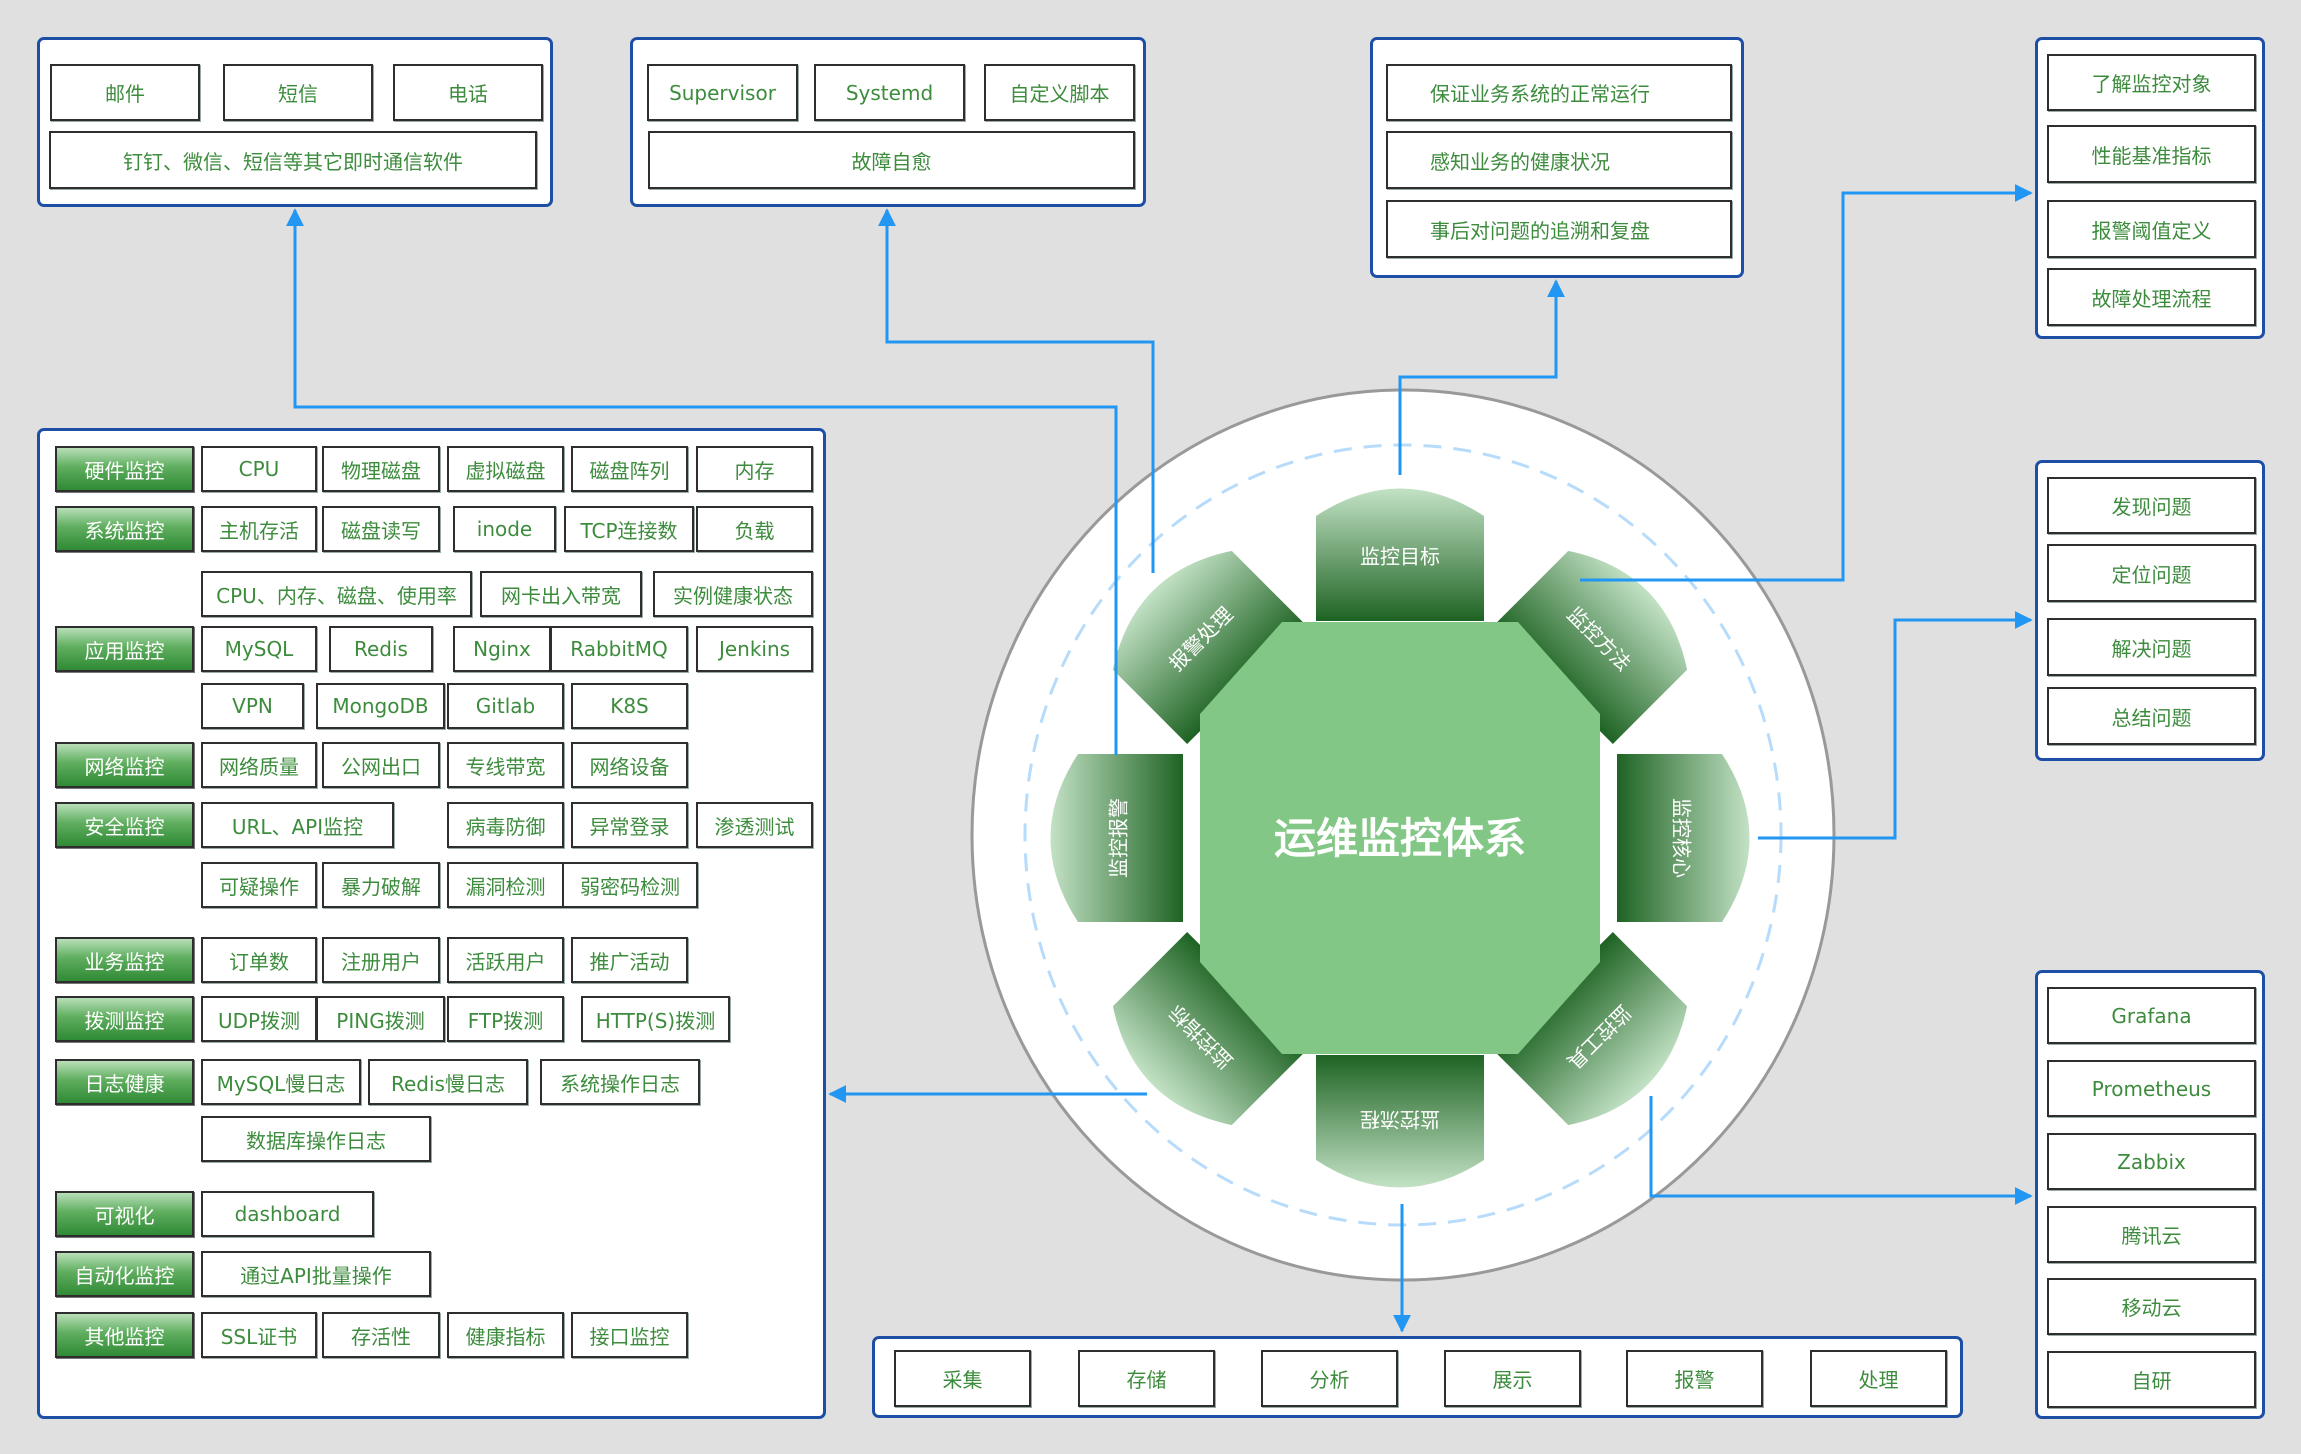 The width and height of the screenshot is (2301, 1454). What do you see at coordinates (754, 529) in the screenshot?
I see `metric-item: 负载` at bounding box center [754, 529].